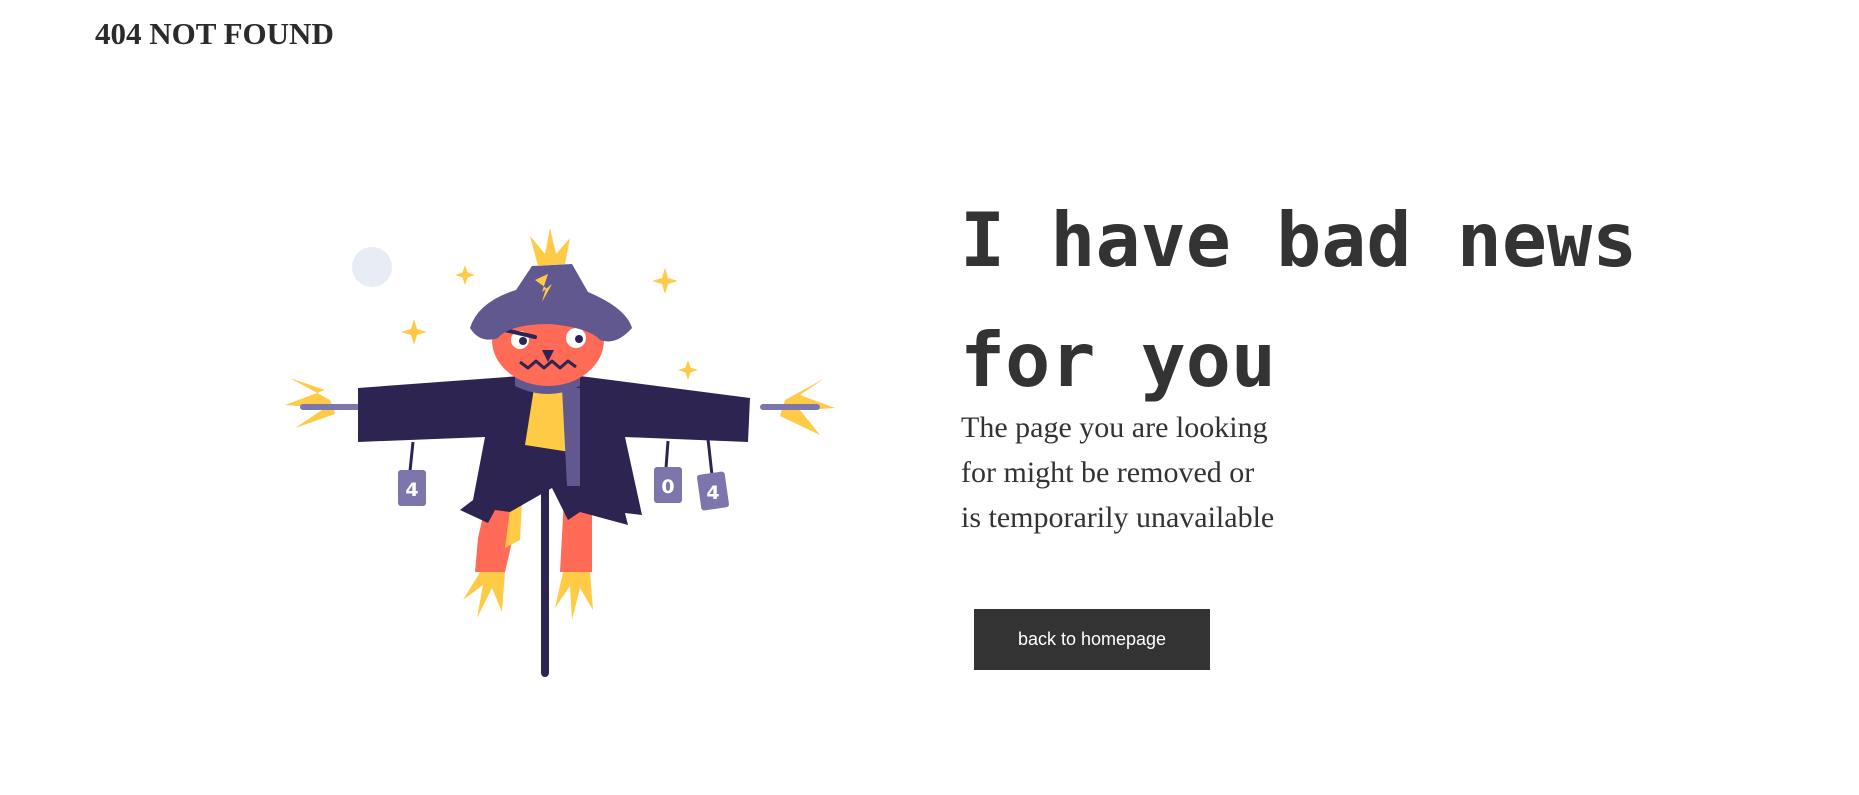 The height and width of the screenshot is (795, 1859). Describe the element at coordinates (372, 267) in the screenshot. I see `moon-icon` at that location.